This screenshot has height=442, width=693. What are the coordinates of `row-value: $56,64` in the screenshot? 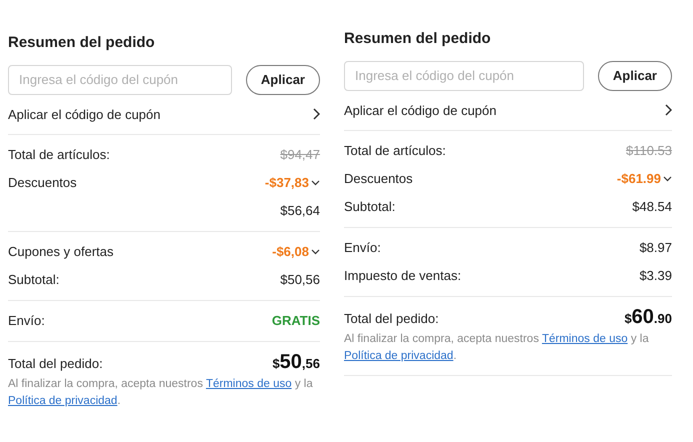 It's located at (300, 211).